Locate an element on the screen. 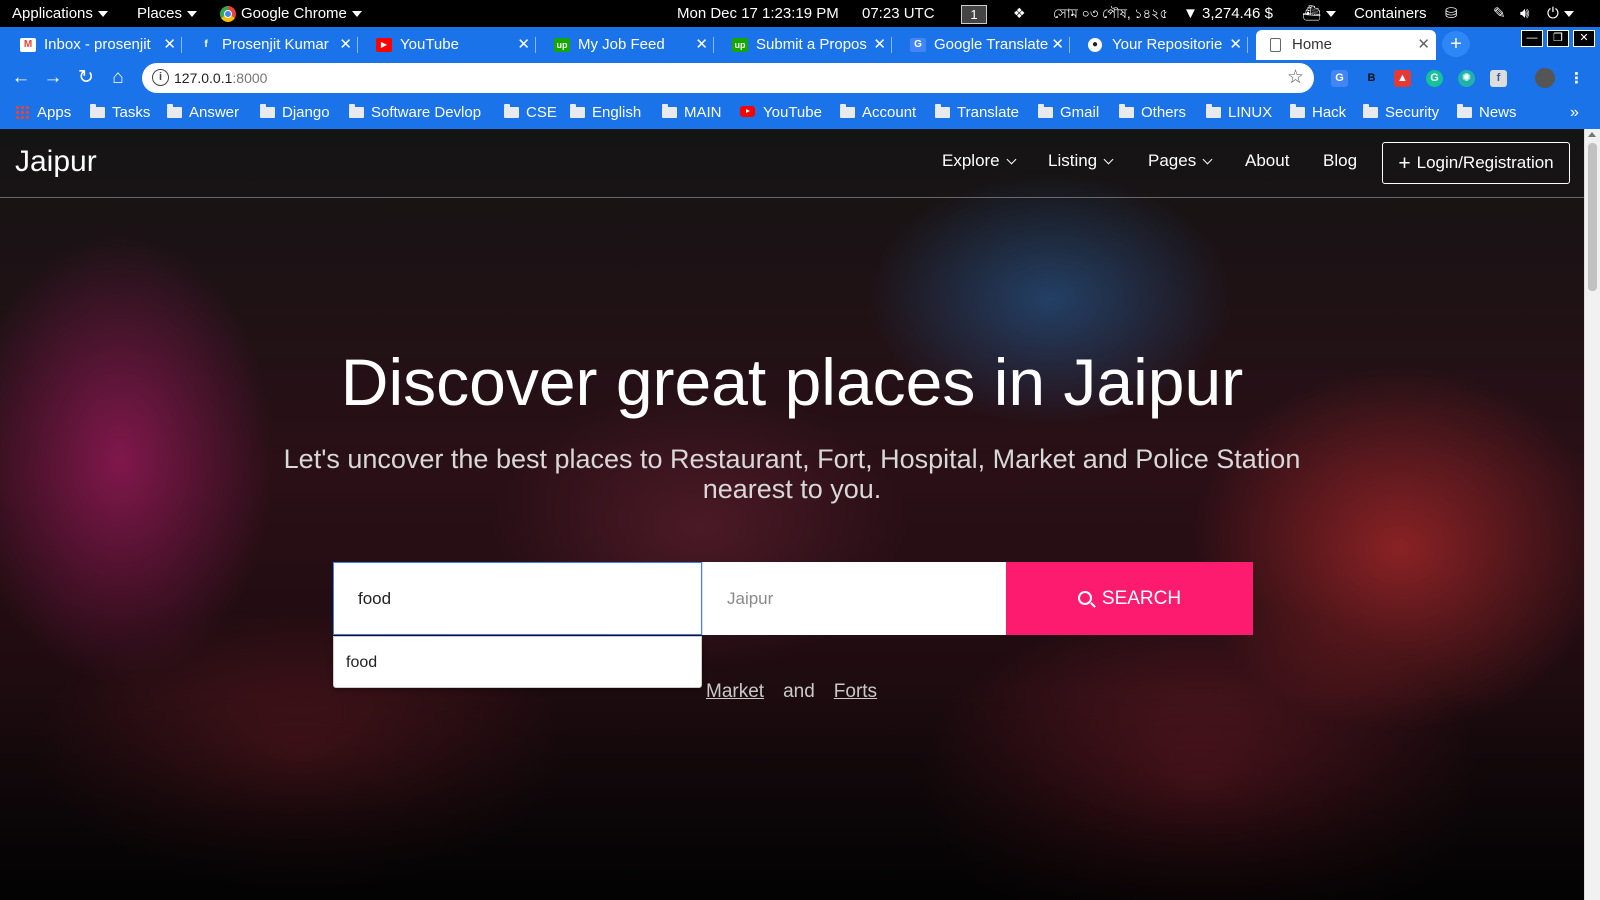 This screenshot has height=900, width=1600. reload-button: ↻ is located at coordinates (86, 78).